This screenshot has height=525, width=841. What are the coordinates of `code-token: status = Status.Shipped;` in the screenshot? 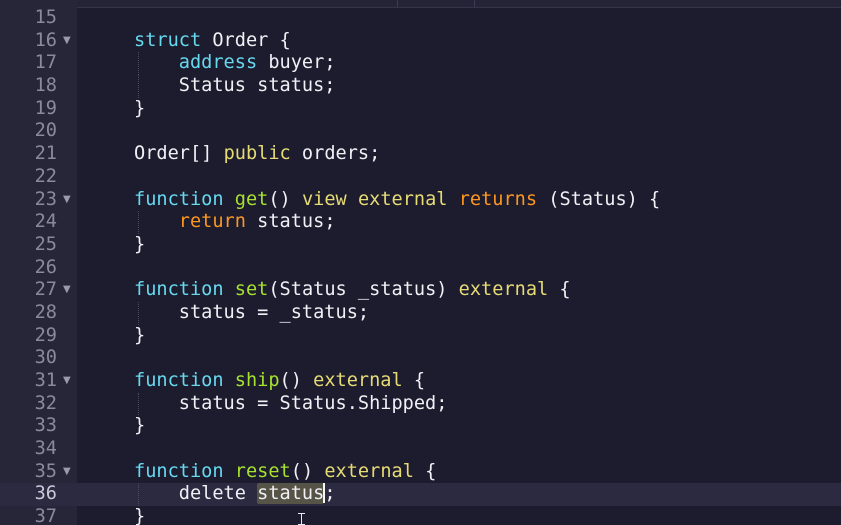 It's located at (291, 403).